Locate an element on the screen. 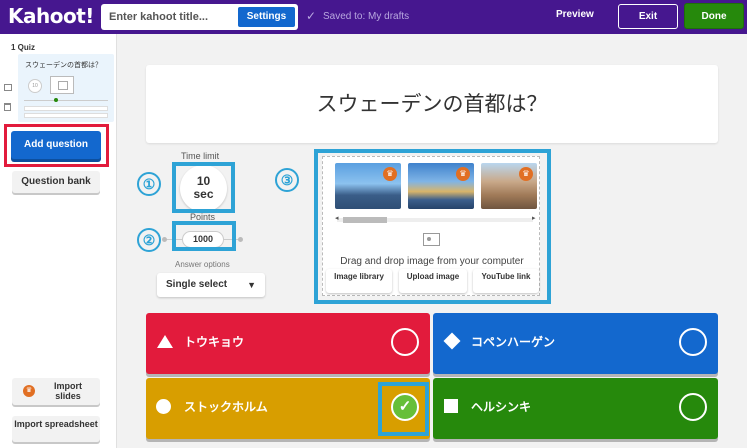 This screenshot has width=747, height=448. title-box: Settings is located at coordinates (199, 17).